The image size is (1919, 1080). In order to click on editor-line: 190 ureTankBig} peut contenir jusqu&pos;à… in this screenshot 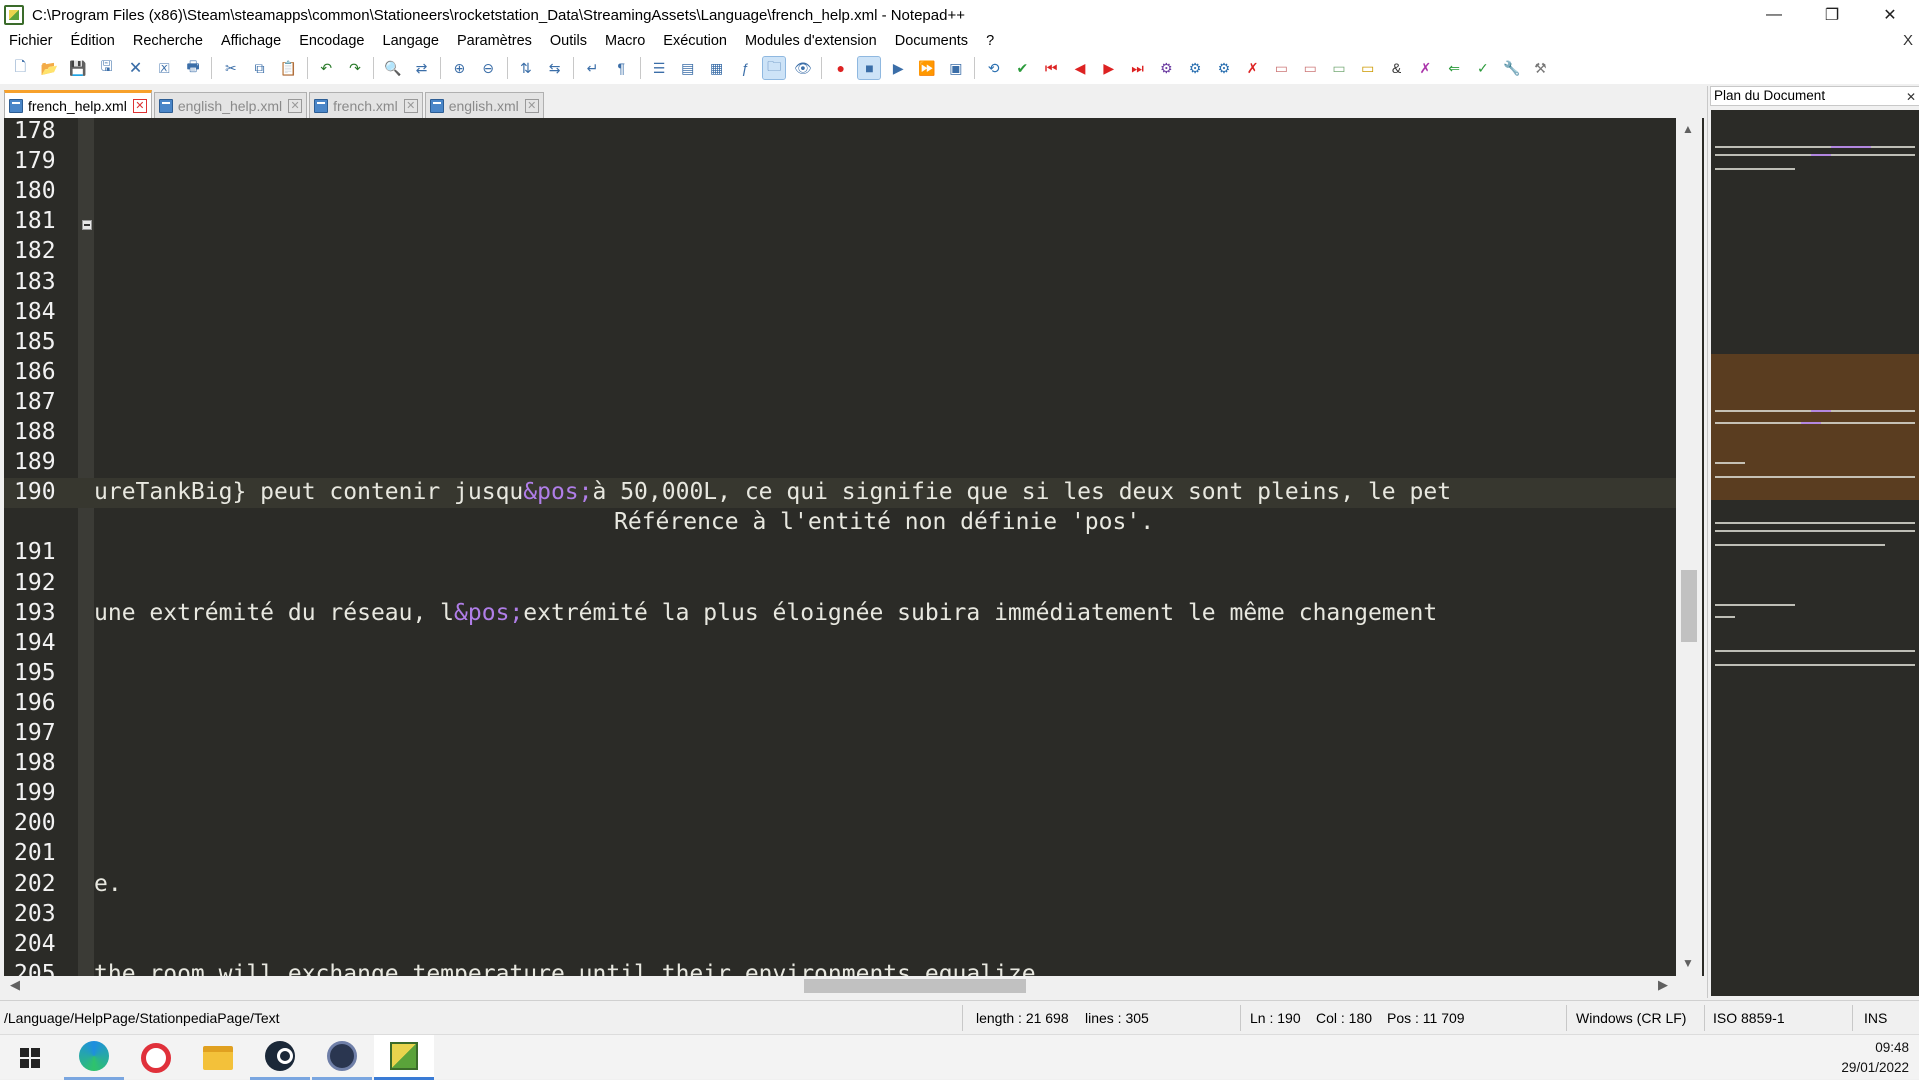, I will do `click(840, 492)`.